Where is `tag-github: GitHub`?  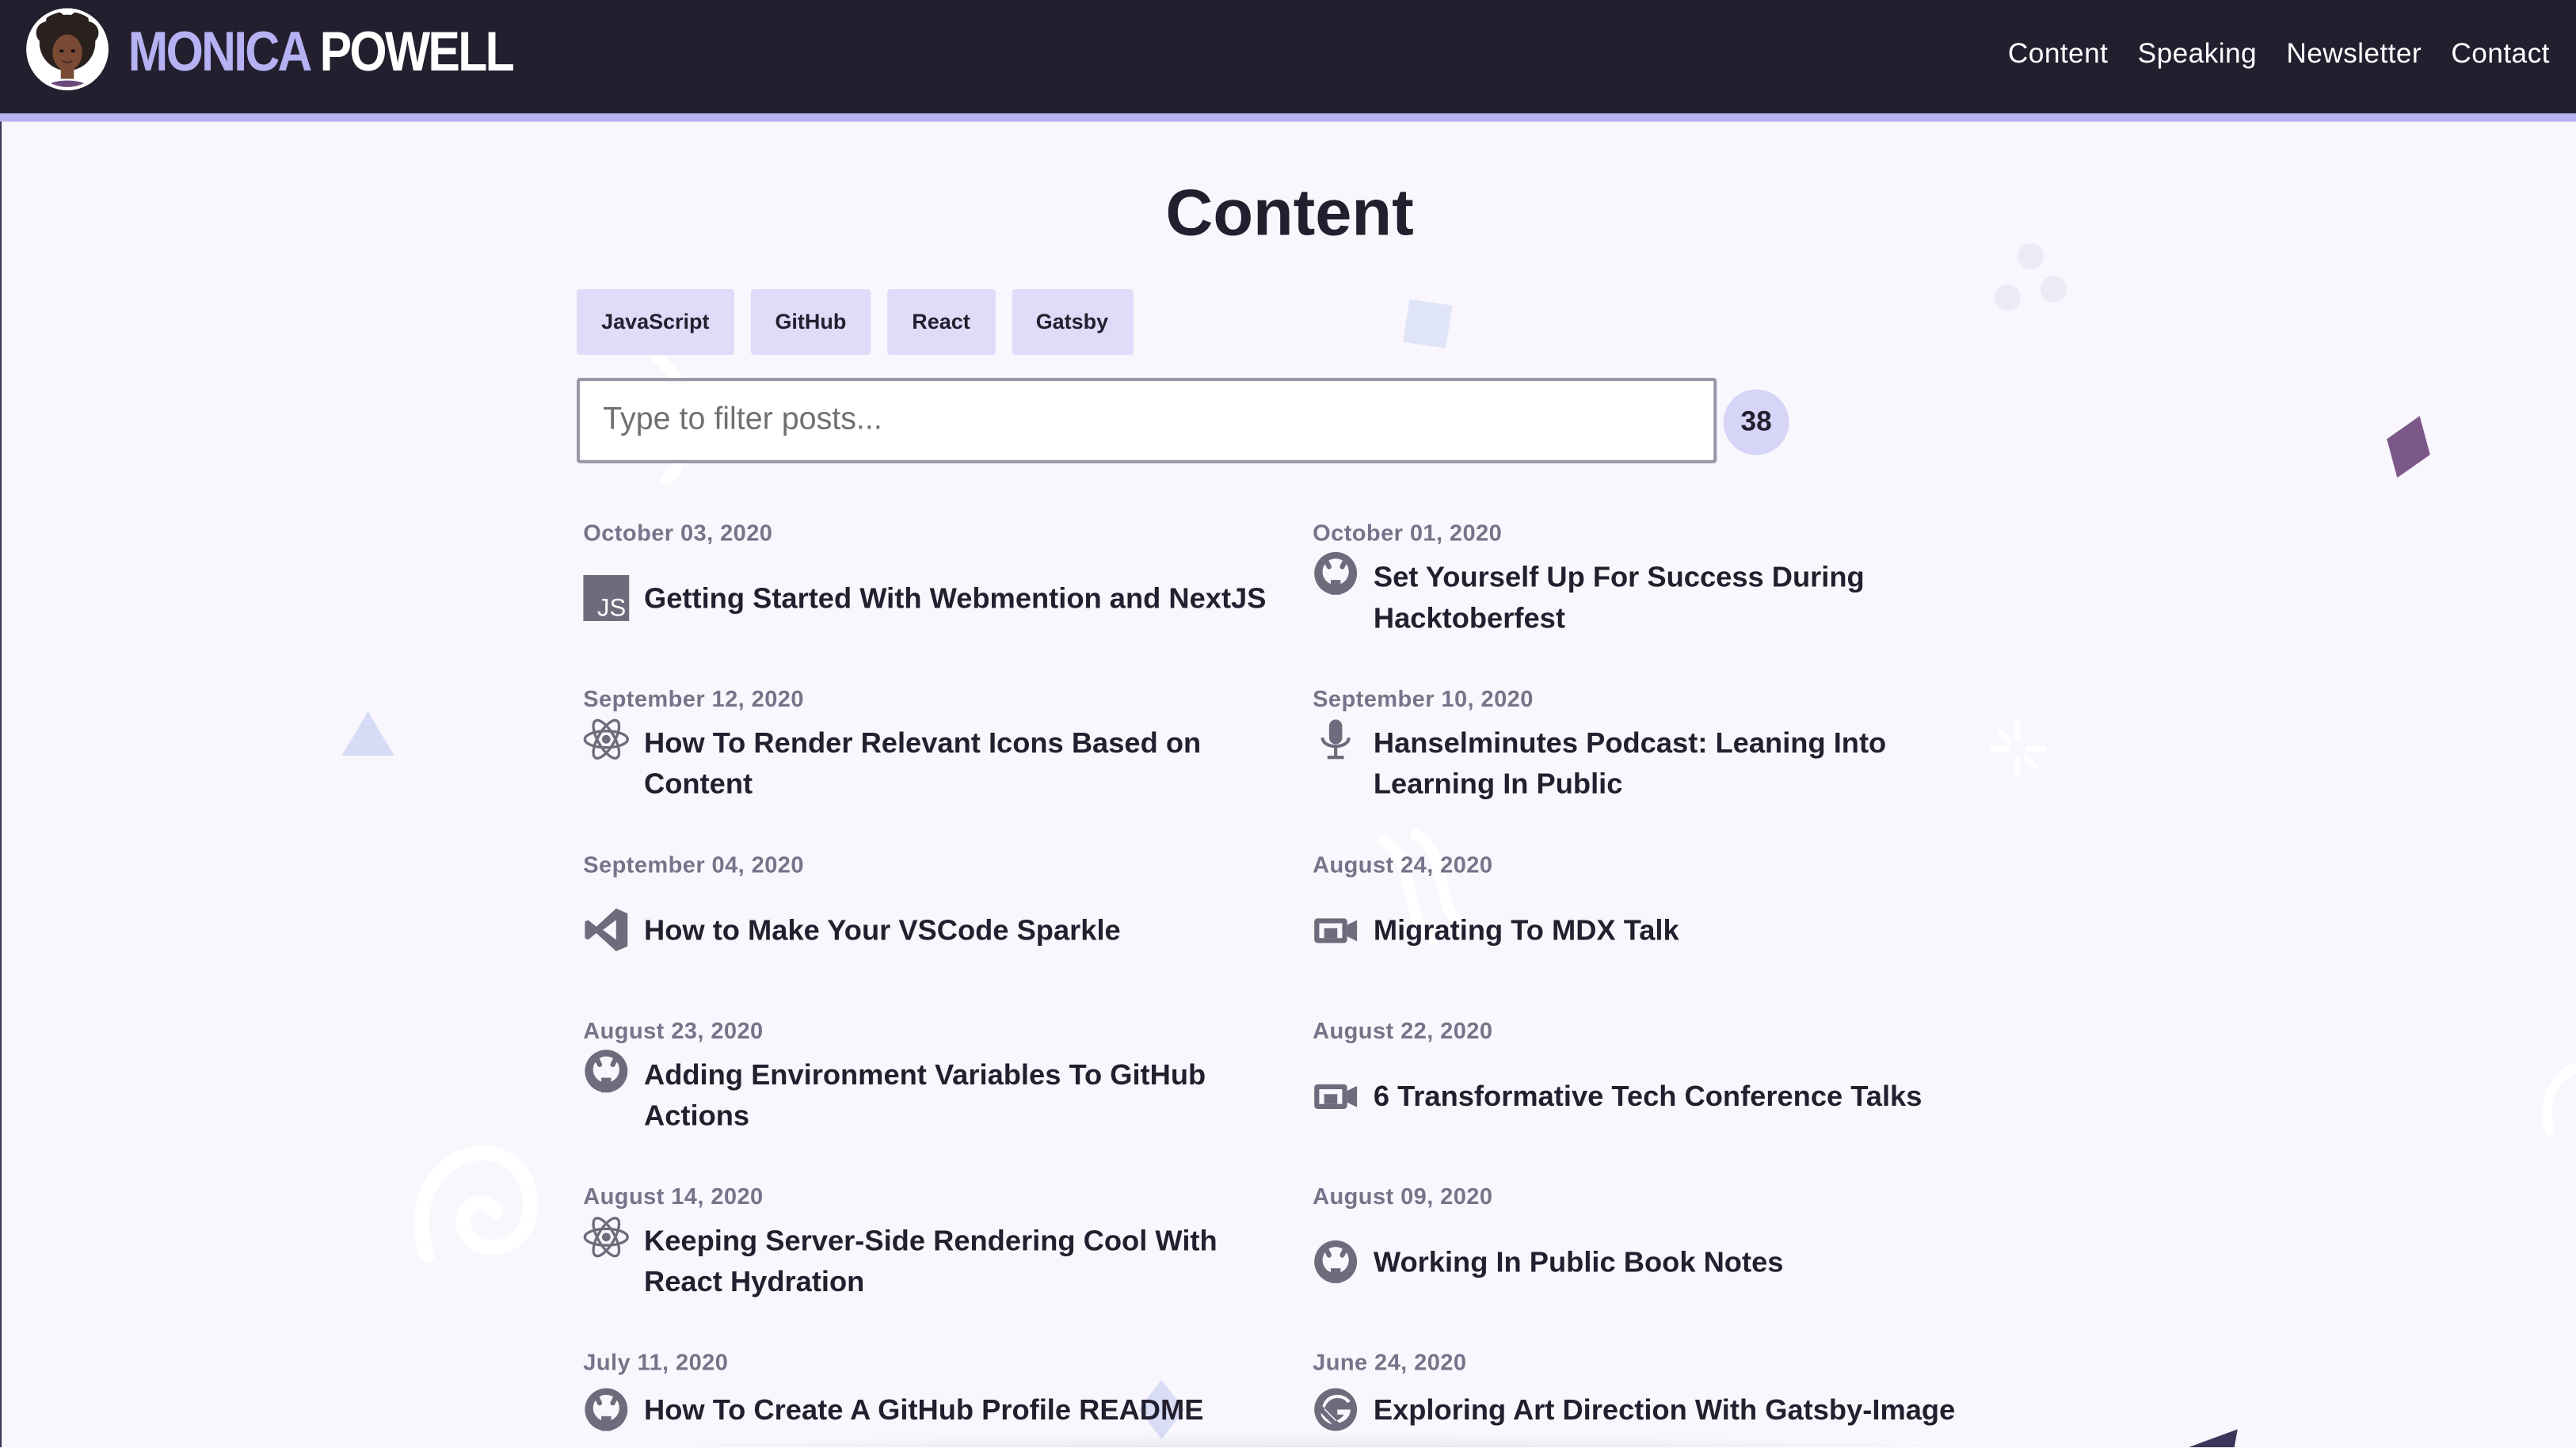
tag-github: GitHub is located at coordinates (810, 322).